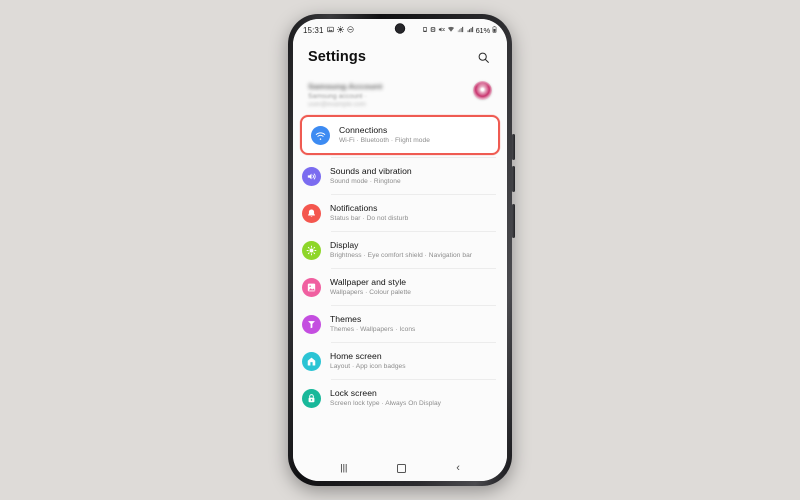 The width and height of the screenshot is (800, 500). I want to click on volume-up-button, so click(513, 147).